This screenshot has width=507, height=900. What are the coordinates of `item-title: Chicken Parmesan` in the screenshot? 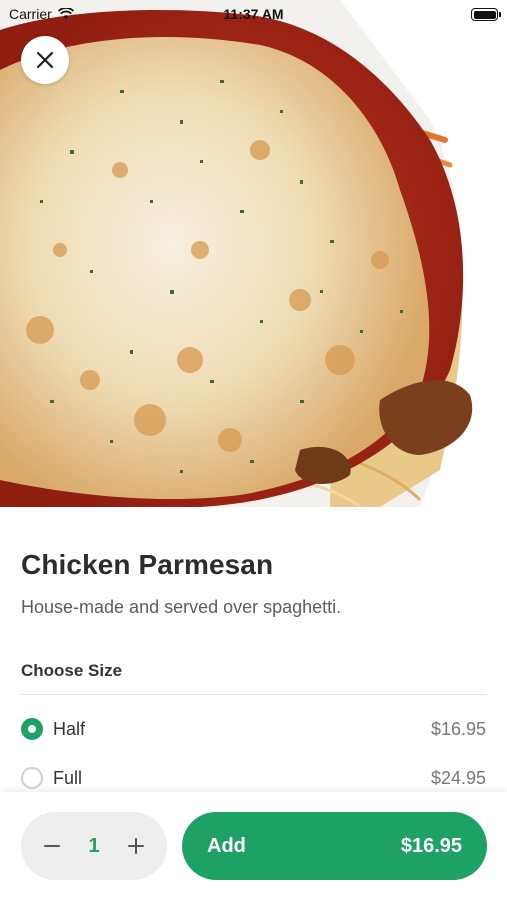 It's located at (147, 564).